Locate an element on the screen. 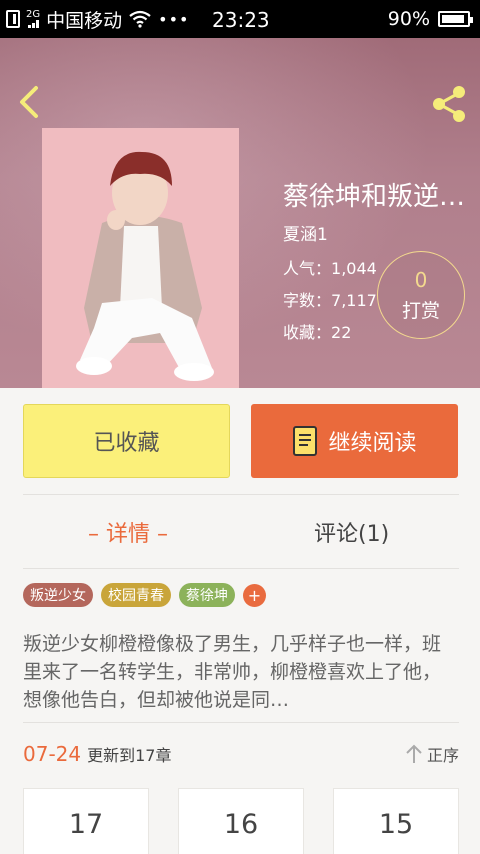 The image size is (480, 854). popularity-value: 1,044 is located at coordinates (354, 268).